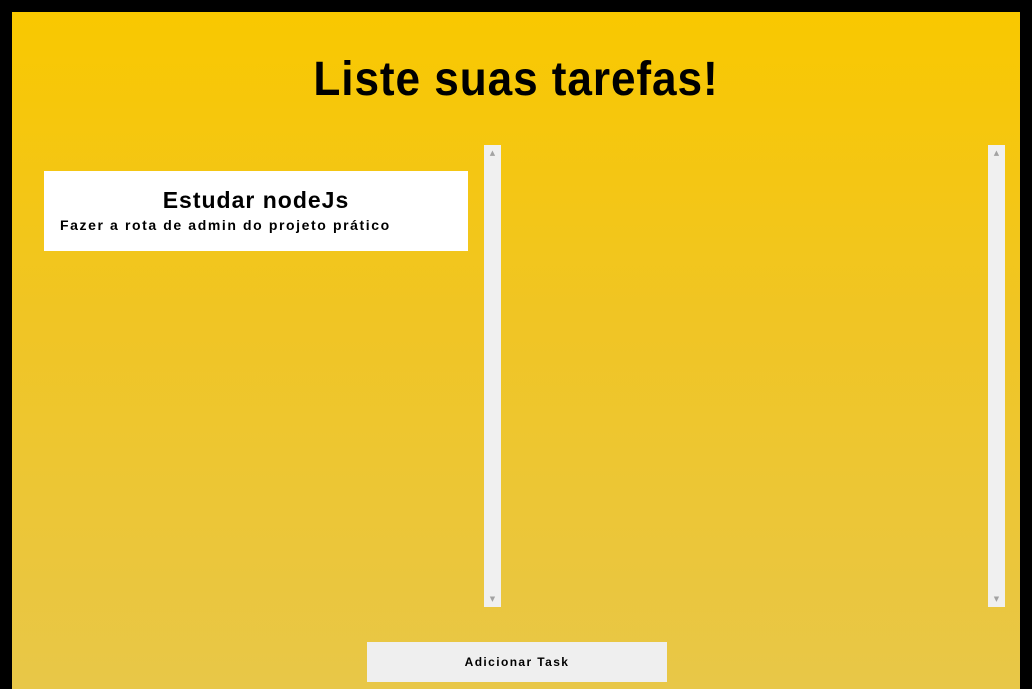 This screenshot has width=1032, height=689. Describe the element at coordinates (225, 225) in the screenshot. I see `task-description: Fazer a rota de admin do projeto prático` at that location.